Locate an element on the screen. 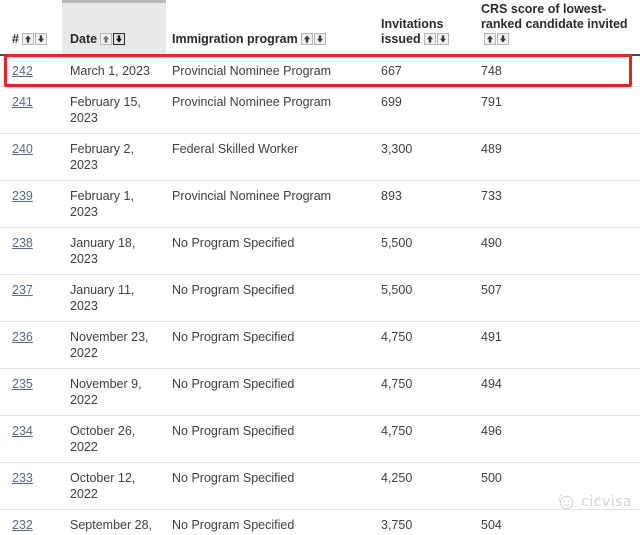 The image size is (640, 535). sort-controls-crs-score is located at coordinates (496, 38).